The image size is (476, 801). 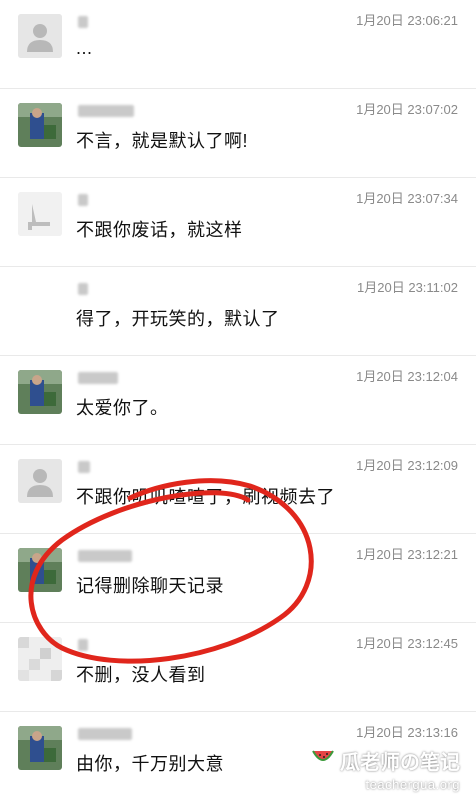 What do you see at coordinates (407, 20) in the screenshot?
I see `message-timestamp: 1月20日 23:06:21` at bounding box center [407, 20].